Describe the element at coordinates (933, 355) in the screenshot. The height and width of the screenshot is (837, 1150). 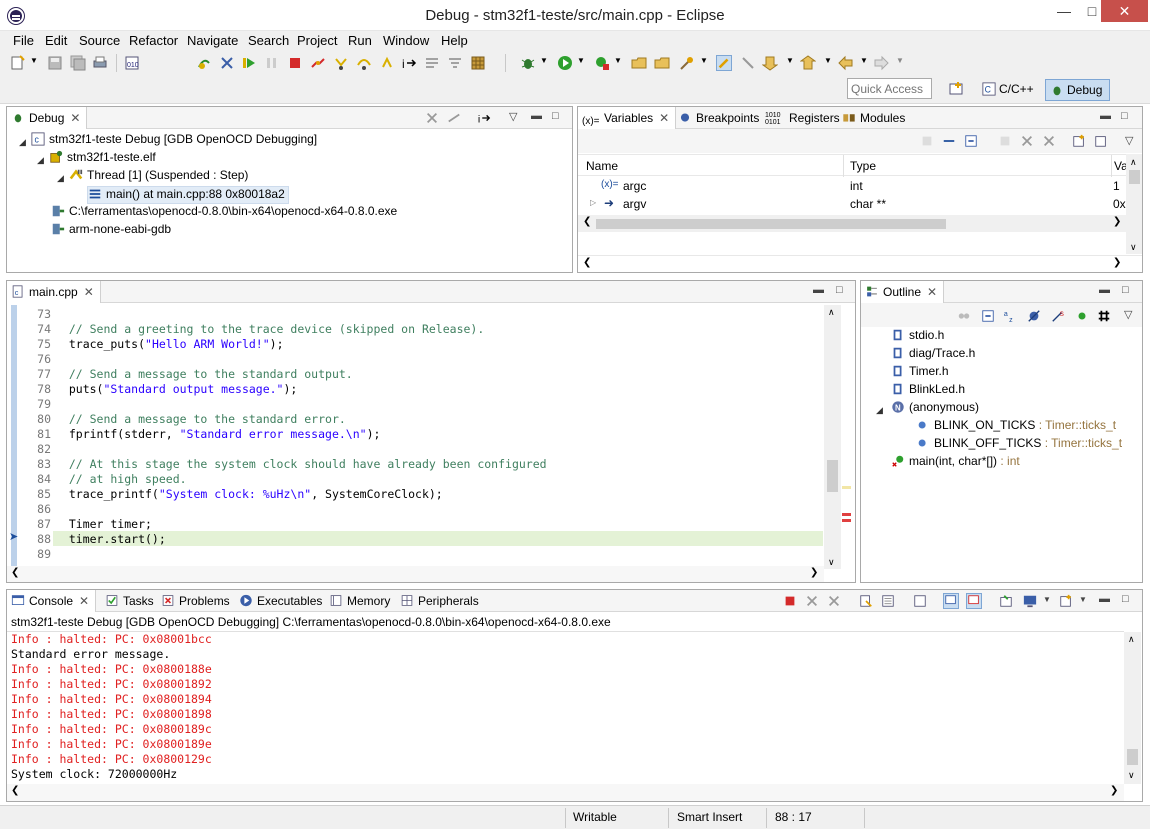
I see `list-item: diag/Trace.h` at that location.